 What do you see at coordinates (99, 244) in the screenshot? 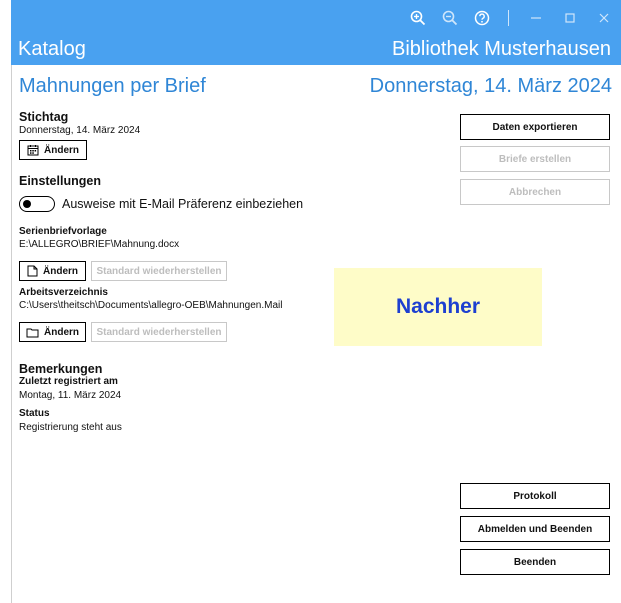
I see `serienbrief-path: E:\ALLEGRO\BRIEF\Mahnung.docx` at bounding box center [99, 244].